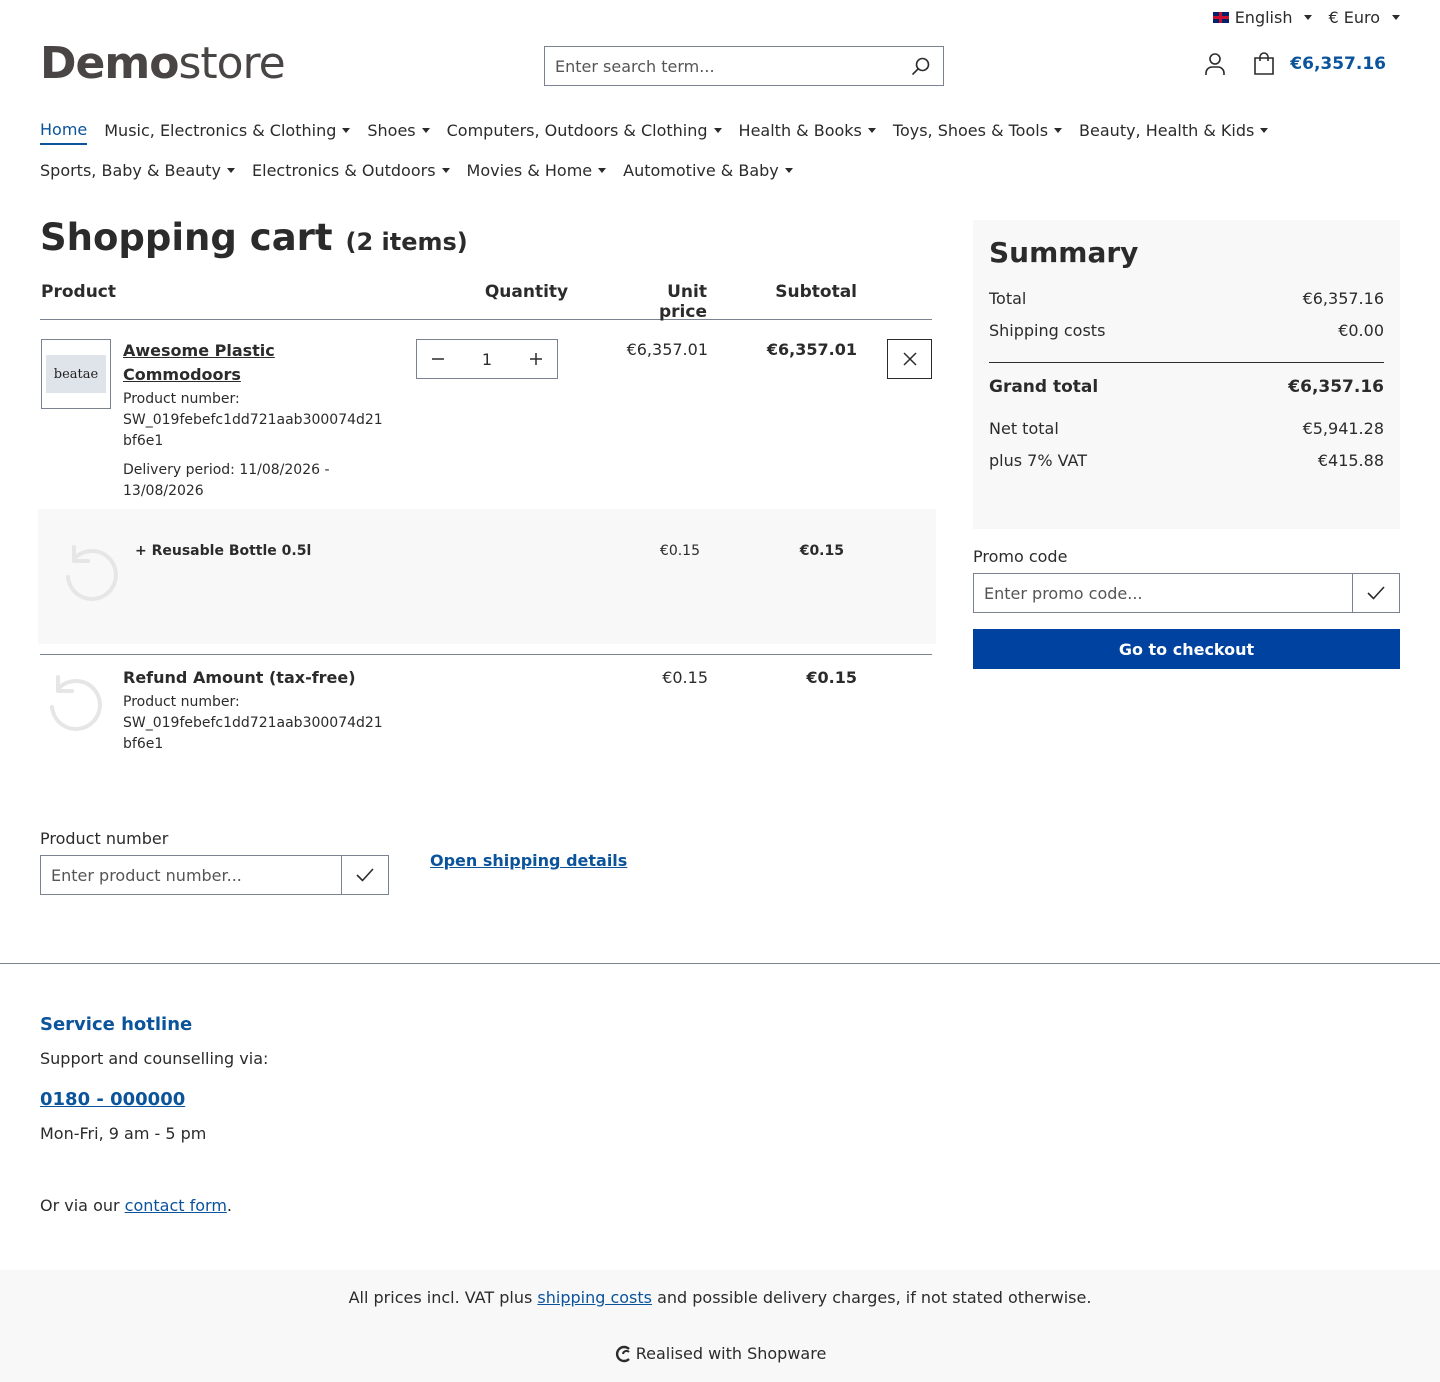  I want to click on apply-promo-button, so click(1375, 593).